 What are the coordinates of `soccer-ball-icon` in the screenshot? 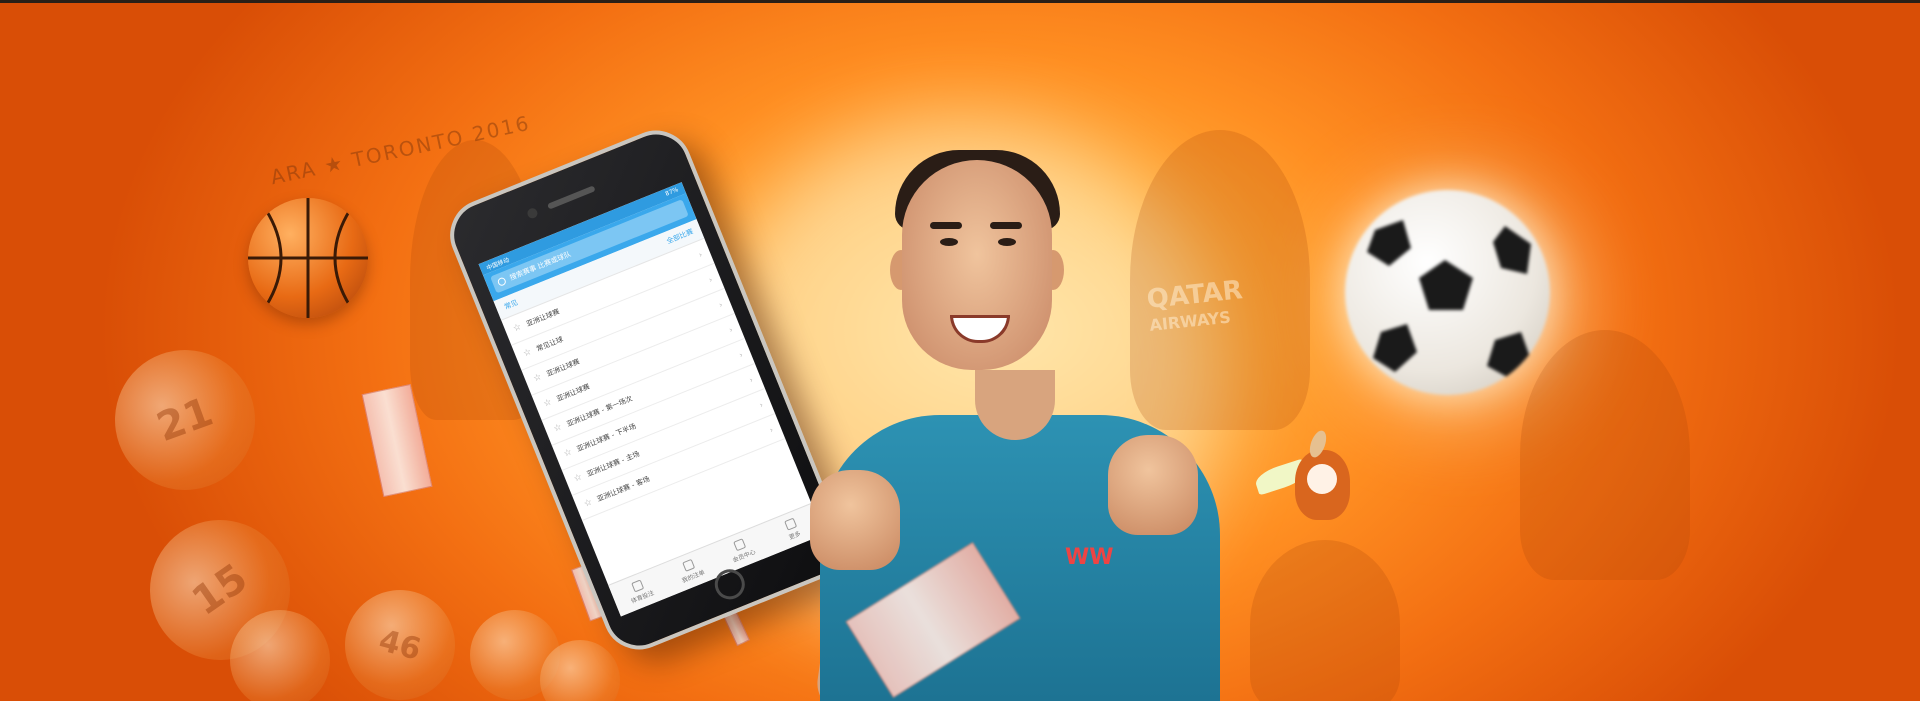 It's located at (1447, 292).